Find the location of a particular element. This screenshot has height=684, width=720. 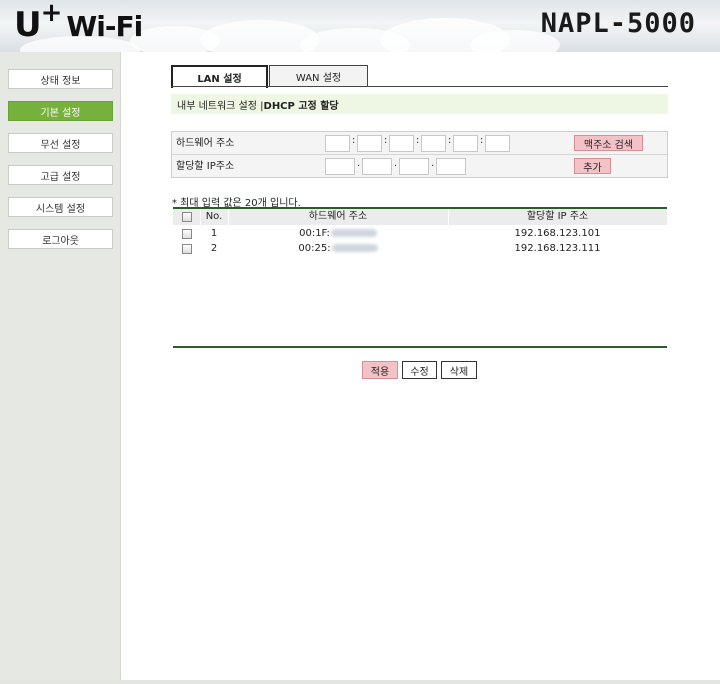

ip-octet-3-input is located at coordinates (414, 166).